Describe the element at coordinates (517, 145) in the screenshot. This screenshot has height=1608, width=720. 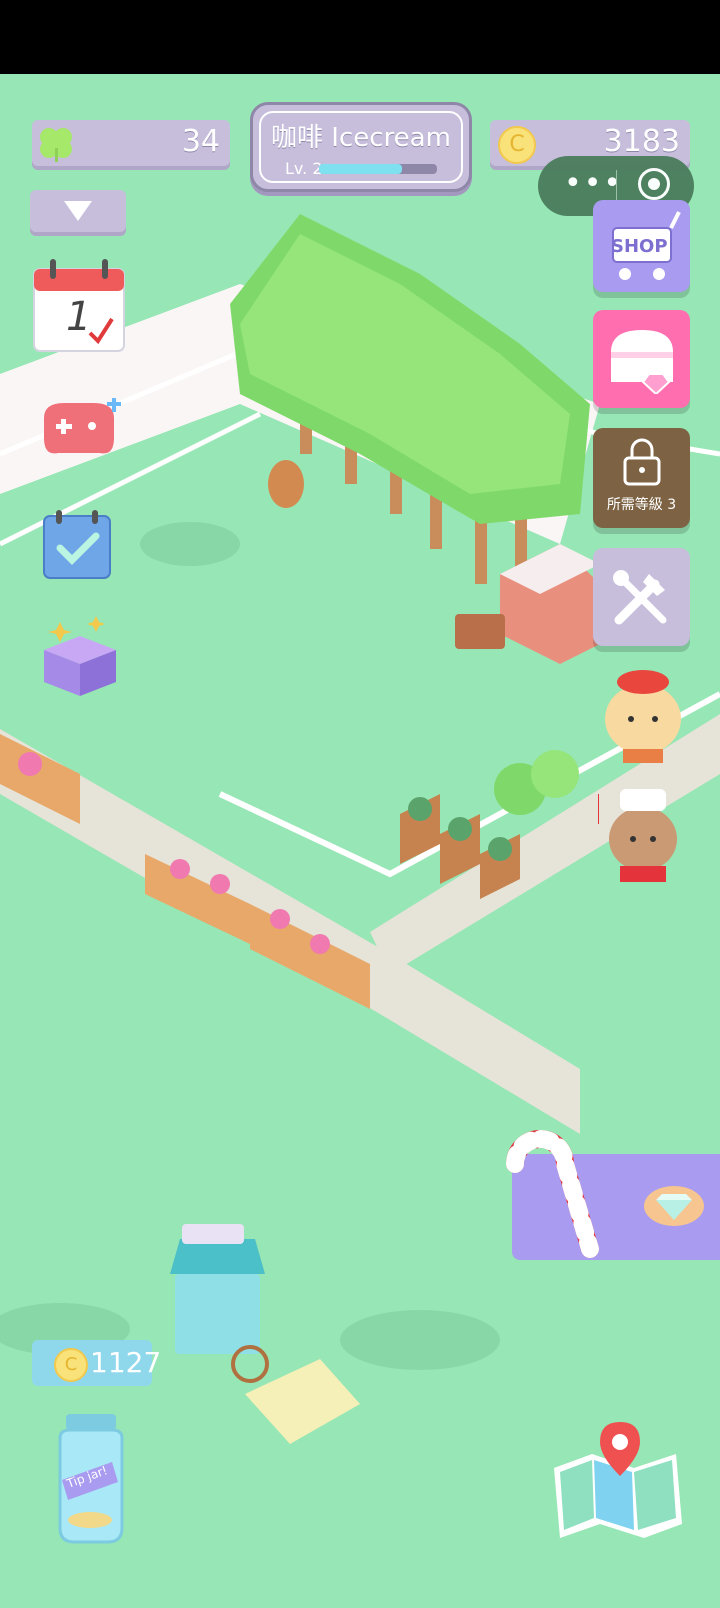
I see `coin-icon: C` at that location.